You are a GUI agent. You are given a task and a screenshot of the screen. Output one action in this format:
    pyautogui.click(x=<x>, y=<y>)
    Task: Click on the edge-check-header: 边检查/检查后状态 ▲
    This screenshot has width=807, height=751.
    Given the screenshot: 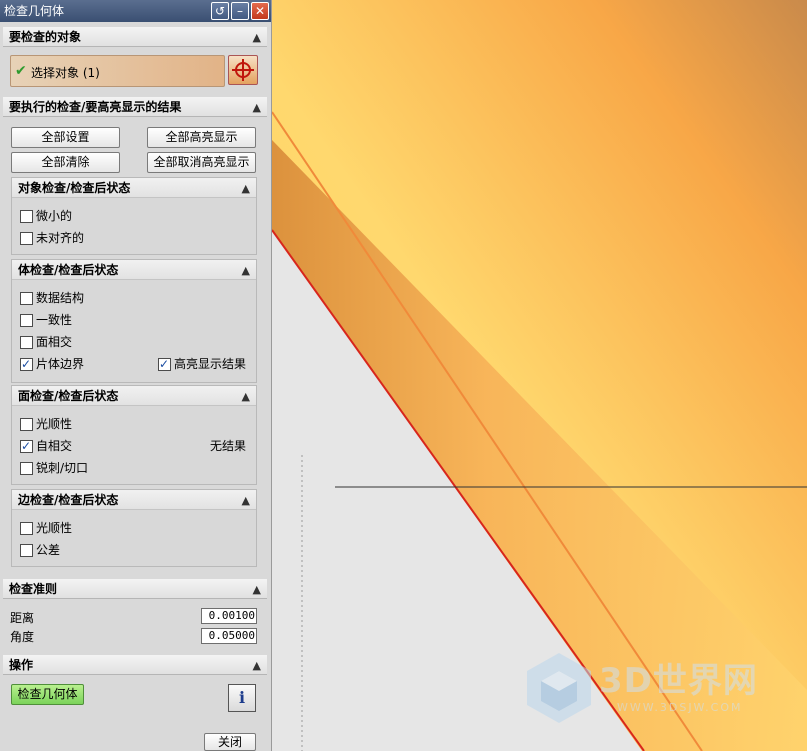 What is the action you would take?
    pyautogui.click(x=134, y=500)
    